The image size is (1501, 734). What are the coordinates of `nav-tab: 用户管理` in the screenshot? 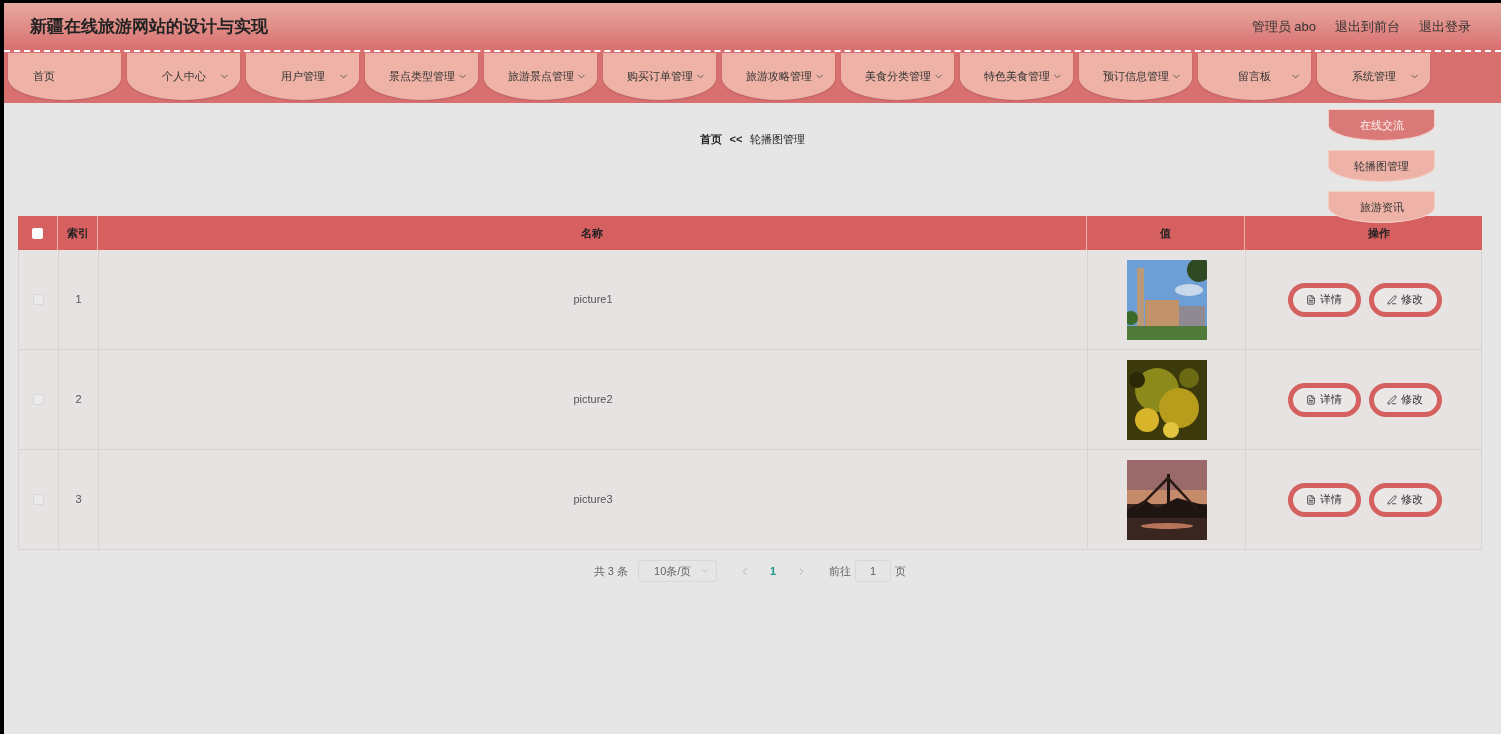 It's located at (302, 76).